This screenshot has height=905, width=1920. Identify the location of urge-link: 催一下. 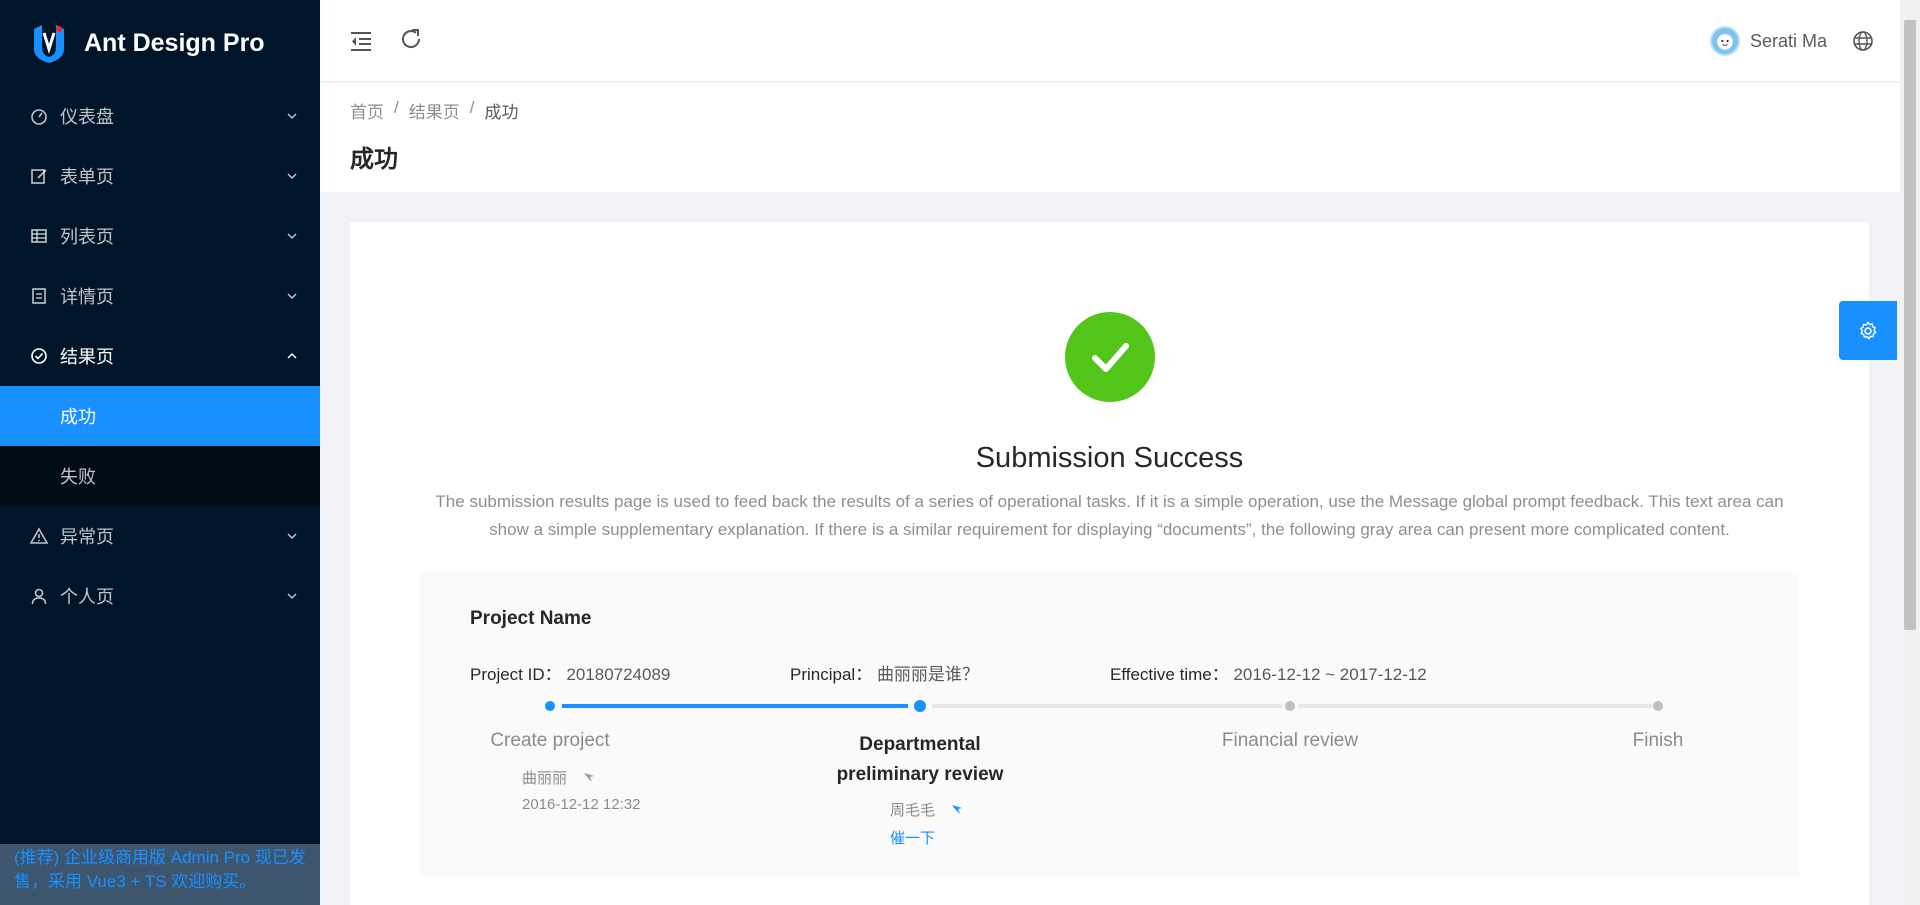
(912, 837).